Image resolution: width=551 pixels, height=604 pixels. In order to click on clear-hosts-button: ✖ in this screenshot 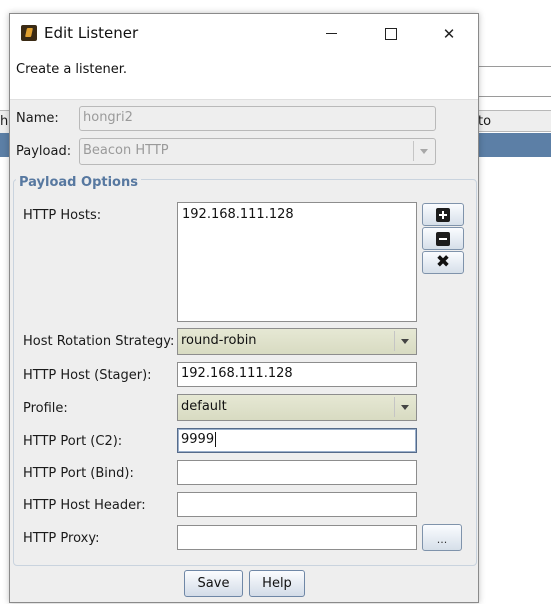, I will do `click(443, 262)`.